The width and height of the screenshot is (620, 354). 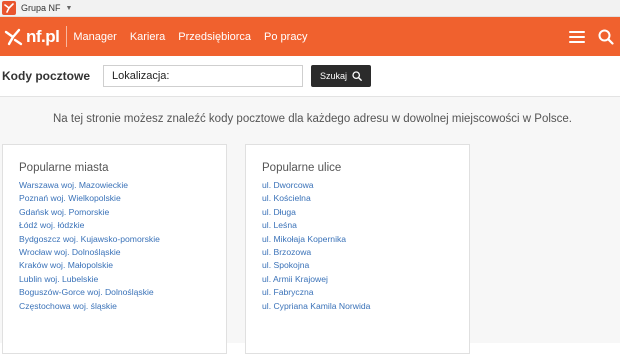 I want to click on nav-link-manager: Manager, so click(x=94, y=37).